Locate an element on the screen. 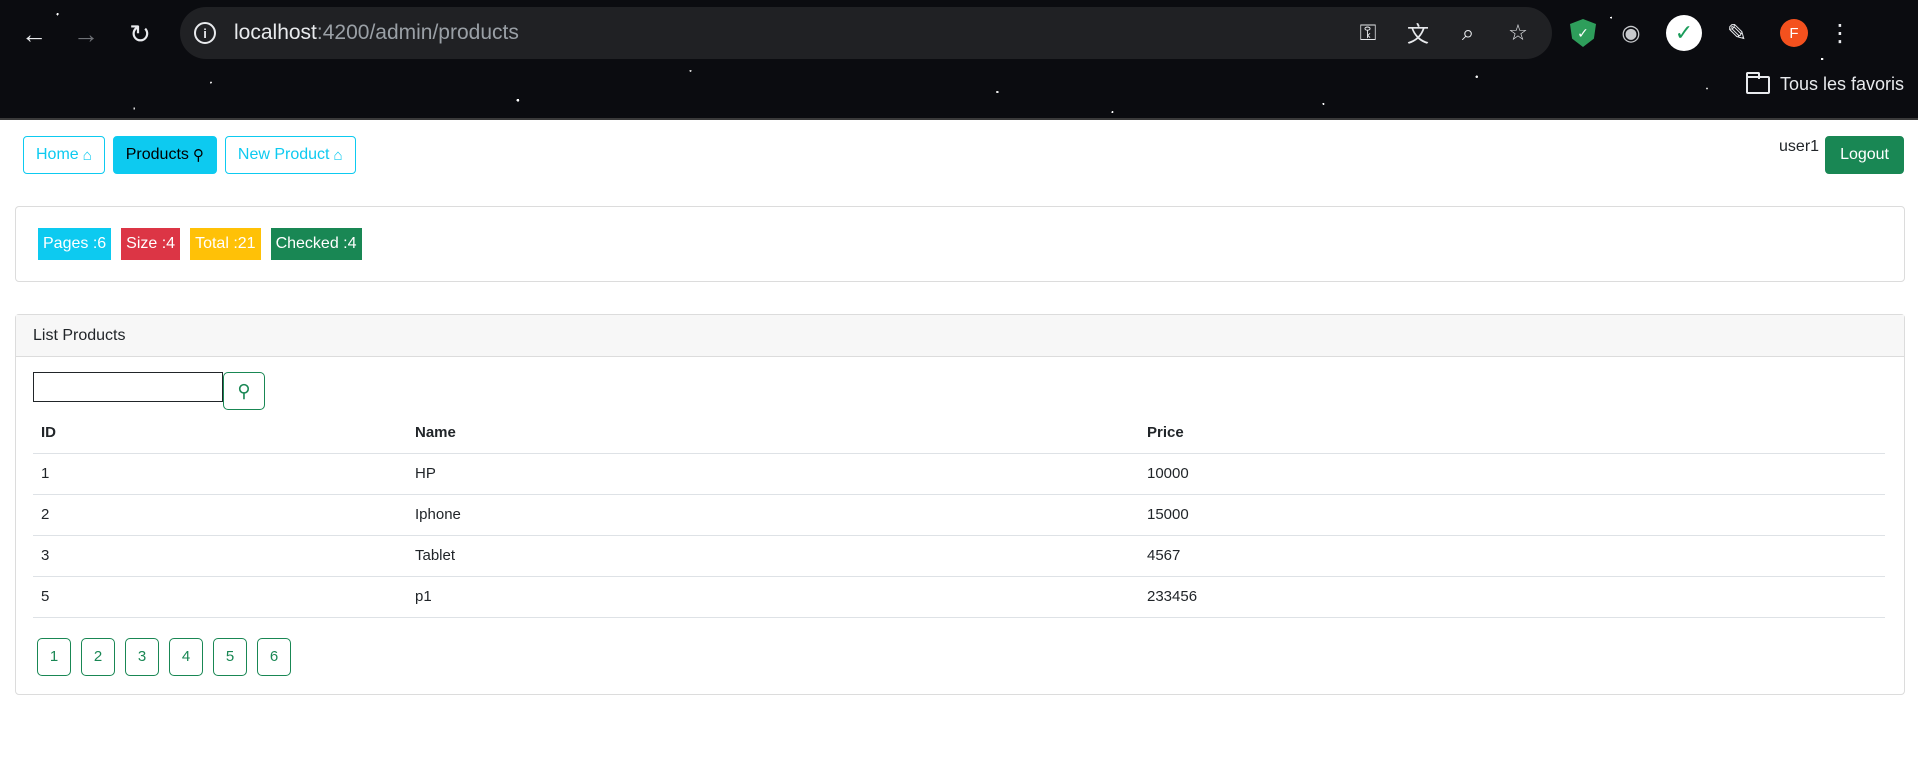 This screenshot has height=775, width=1918. table-row: 1 HP 10000 is located at coordinates (959, 474).